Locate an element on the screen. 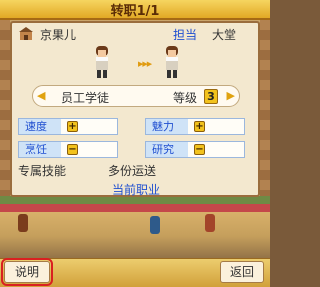 Image resolution: width=320 pixels, height=287 pixels. stat-label: 魅力 is located at coordinates (167, 126).